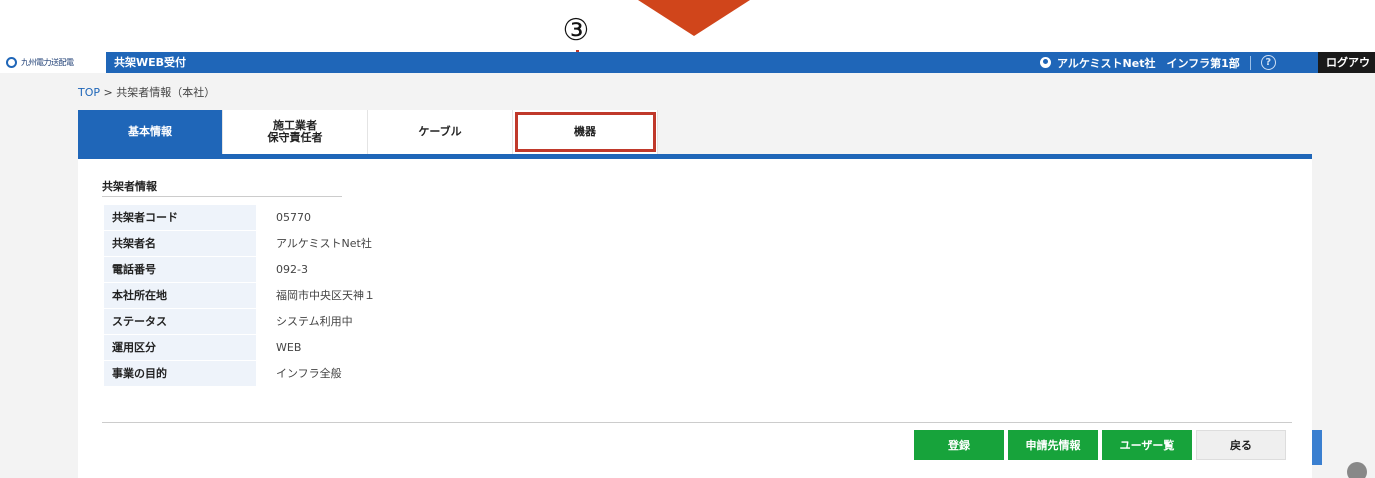  I want to click on tab-cable: ケーブル, so click(440, 132).